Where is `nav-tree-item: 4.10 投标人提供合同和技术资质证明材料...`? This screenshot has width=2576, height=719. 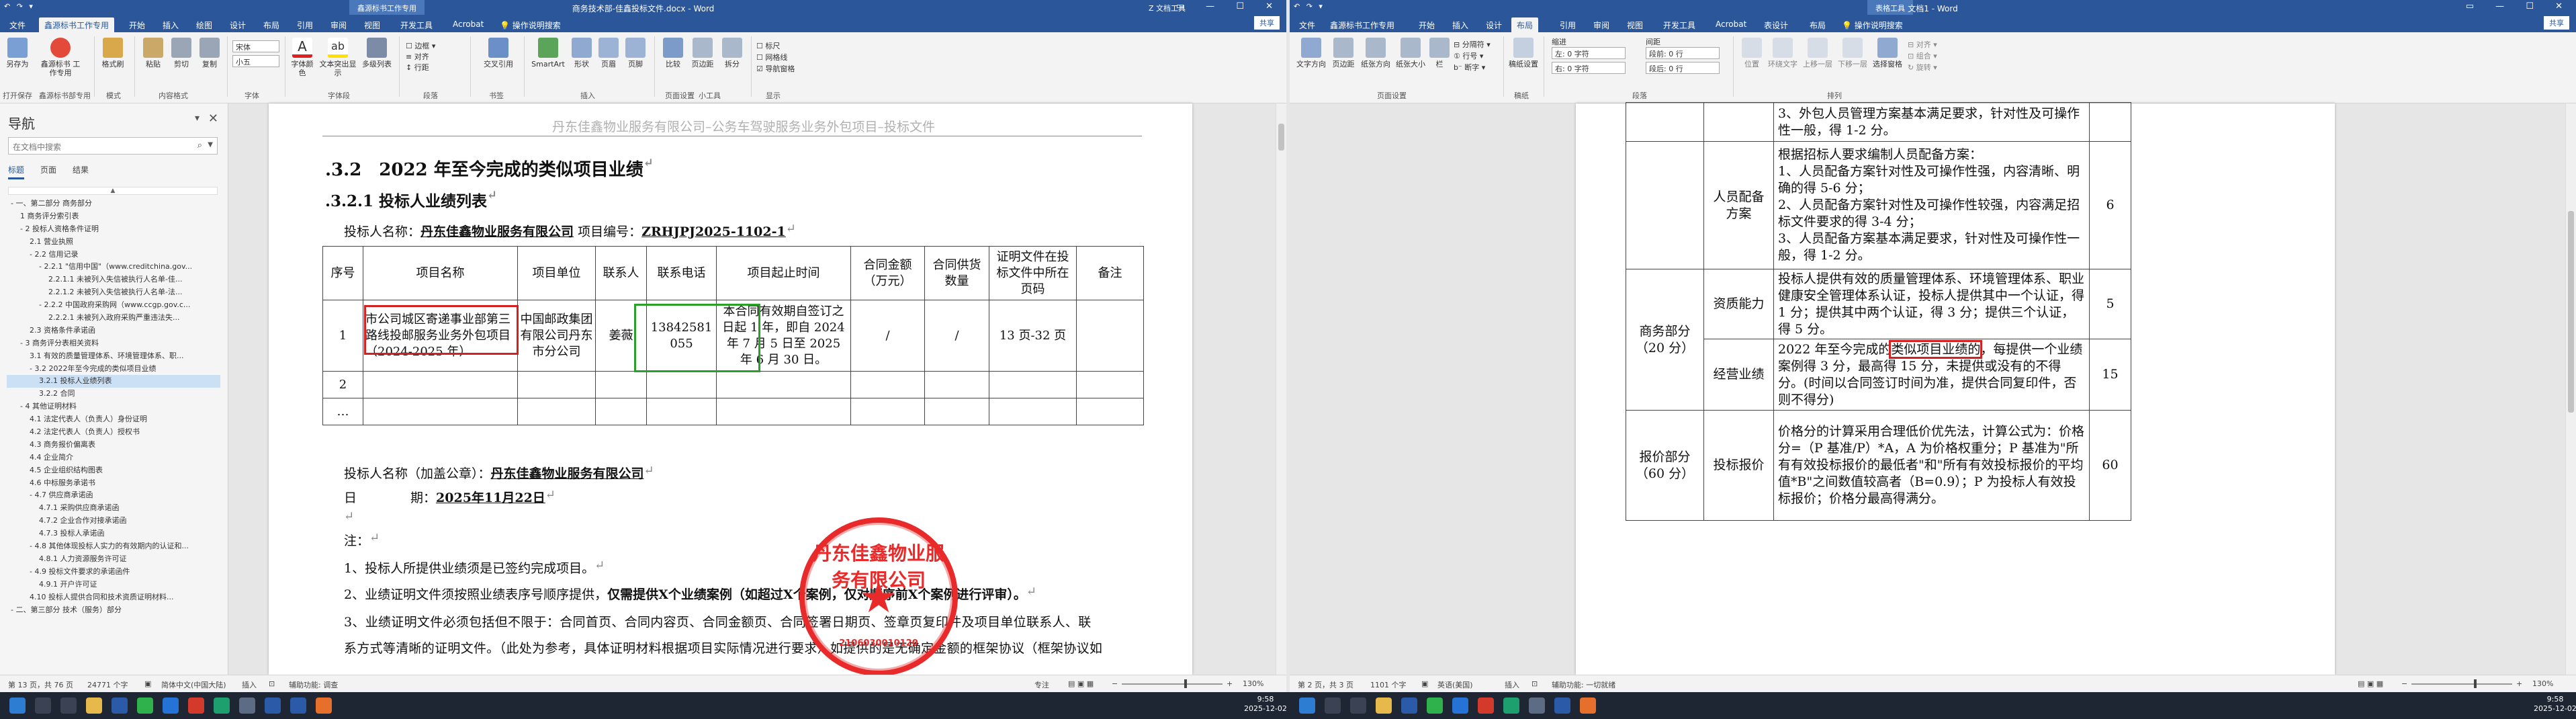
nav-tree-item: 4.10 投标人提供合同和技术资质证明材料... is located at coordinates (114, 597).